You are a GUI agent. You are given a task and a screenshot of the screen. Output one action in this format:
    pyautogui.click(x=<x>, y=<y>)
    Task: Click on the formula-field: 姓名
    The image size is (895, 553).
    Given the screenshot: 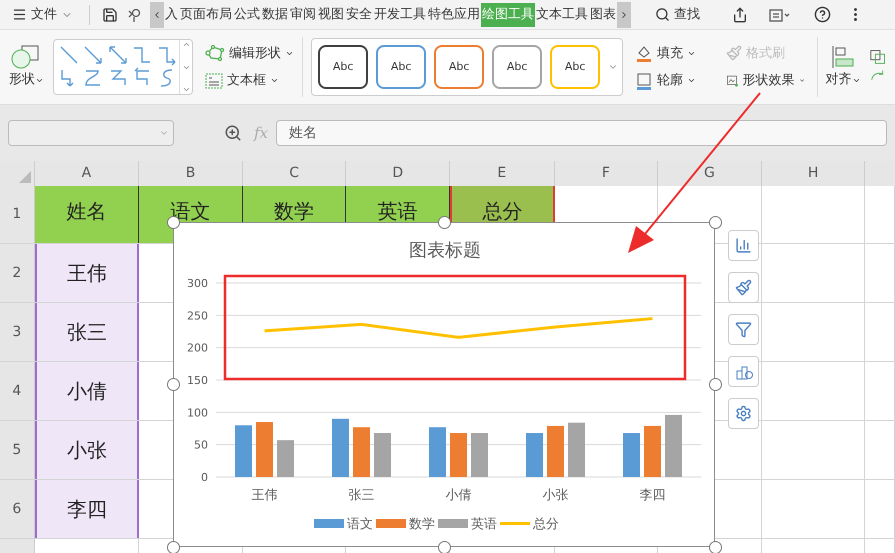 What is the action you would take?
    pyautogui.click(x=581, y=133)
    